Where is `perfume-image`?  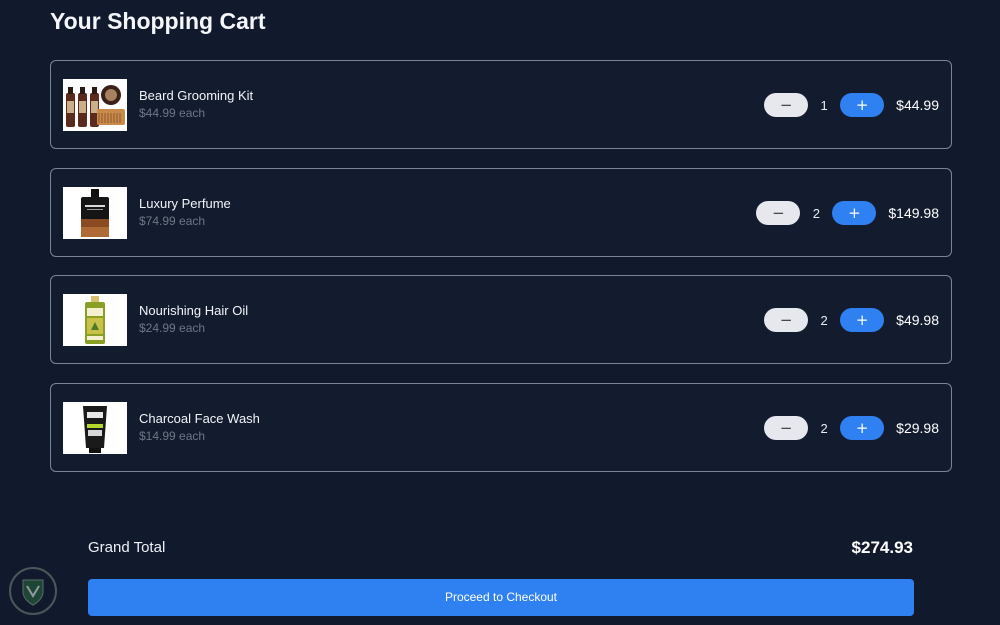
perfume-image is located at coordinates (95, 213).